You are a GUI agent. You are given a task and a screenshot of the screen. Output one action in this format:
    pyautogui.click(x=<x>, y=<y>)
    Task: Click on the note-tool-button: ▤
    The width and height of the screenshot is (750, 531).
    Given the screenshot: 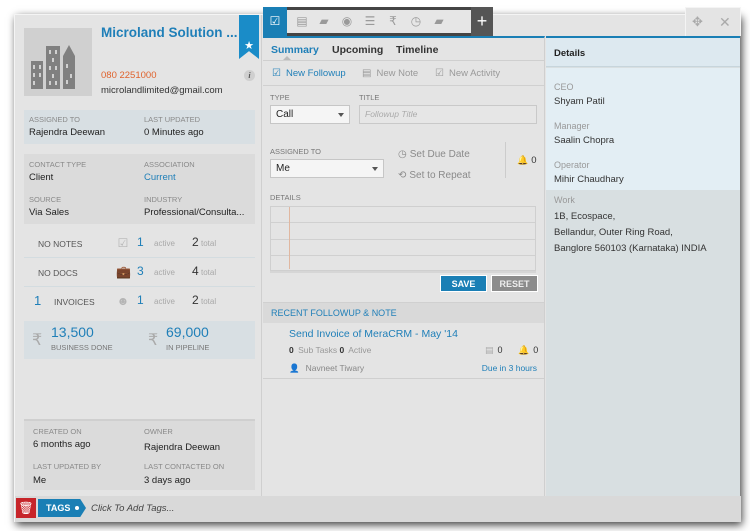 What is the action you would take?
    pyautogui.click(x=302, y=21)
    